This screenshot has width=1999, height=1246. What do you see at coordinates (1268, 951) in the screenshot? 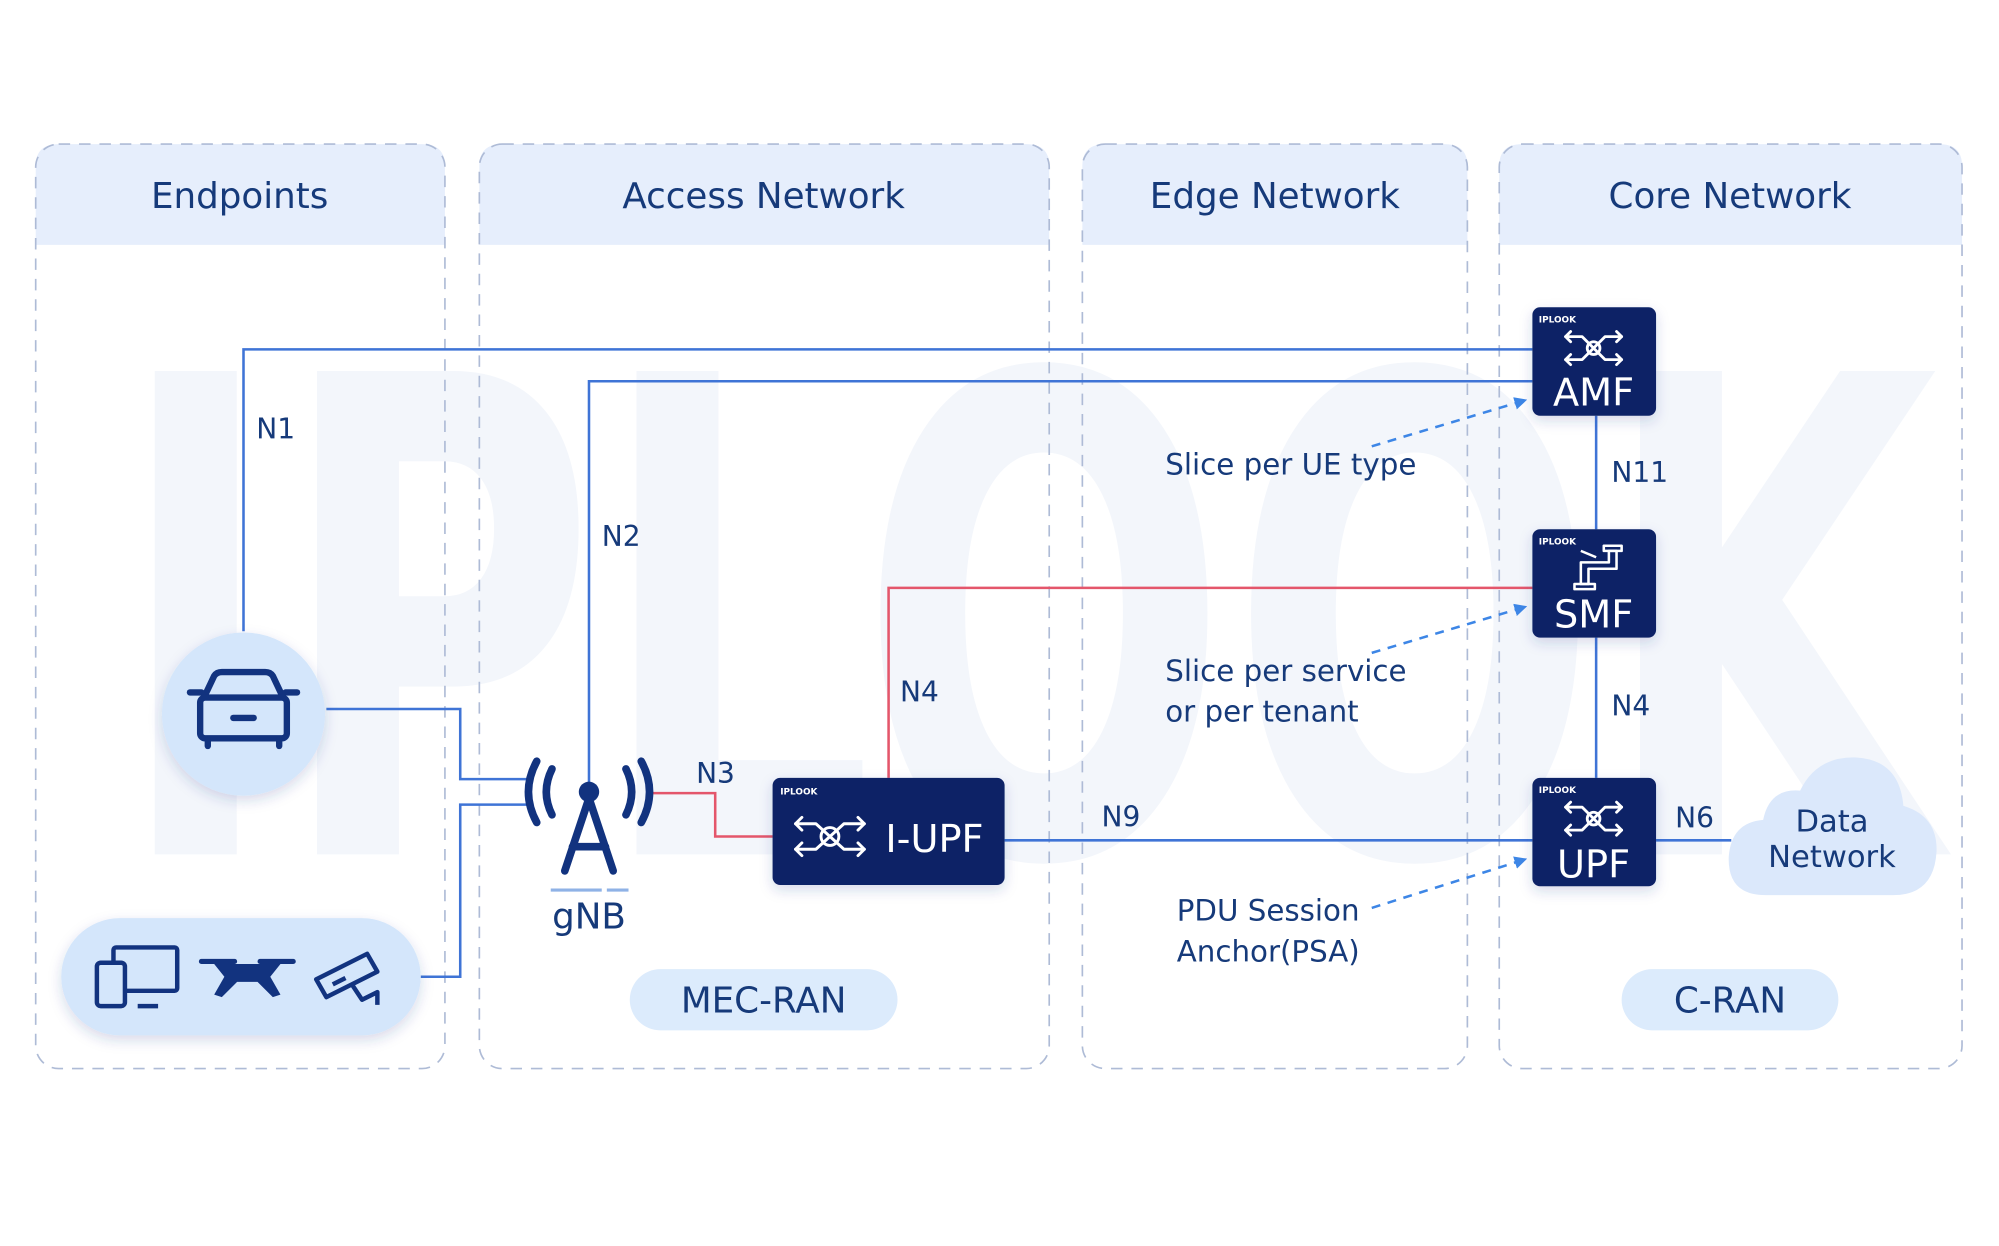
I see `annotation-psa-line2: Anchor(PSA)` at bounding box center [1268, 951].